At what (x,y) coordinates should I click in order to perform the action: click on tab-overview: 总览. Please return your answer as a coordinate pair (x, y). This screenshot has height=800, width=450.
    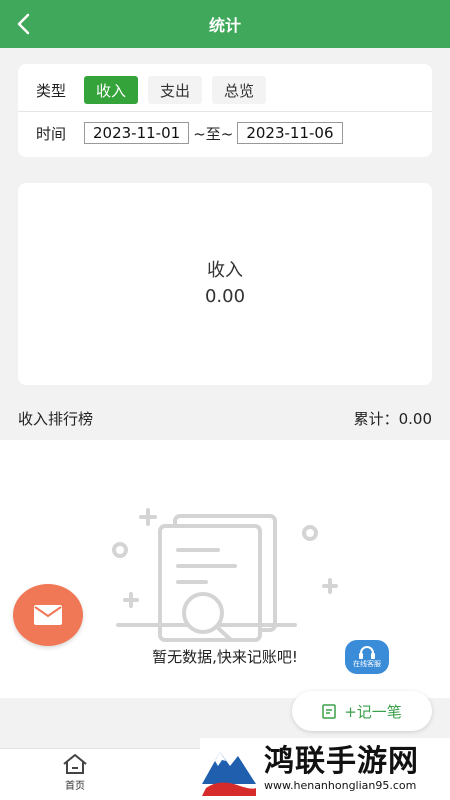
    Looking at the image, I should click on (239, 90).